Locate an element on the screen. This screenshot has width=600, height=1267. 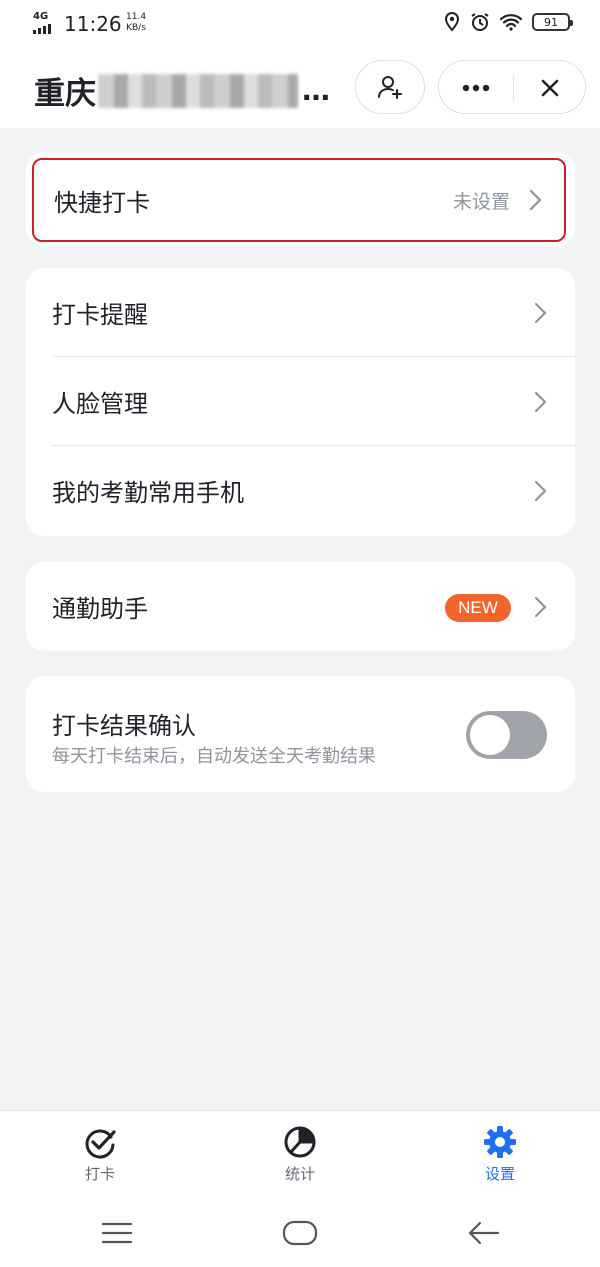
commute-assistant-label: 通勤助手 is located at coordinates (100, 609).